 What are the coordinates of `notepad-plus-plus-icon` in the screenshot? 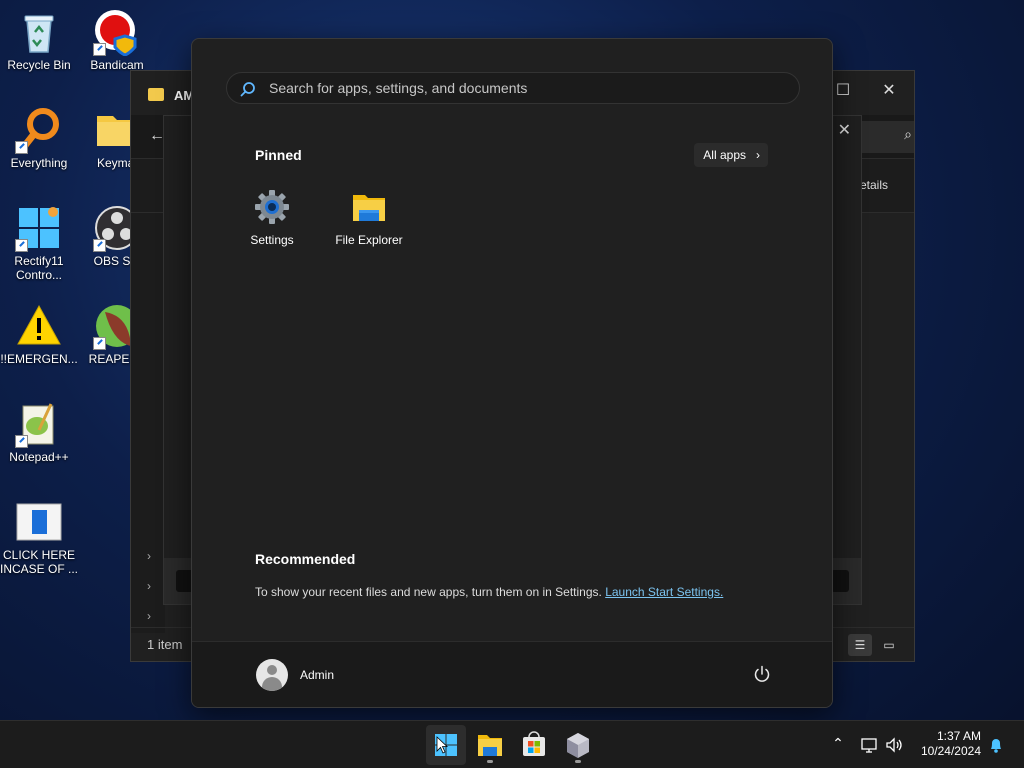 It's located at (39, 424).